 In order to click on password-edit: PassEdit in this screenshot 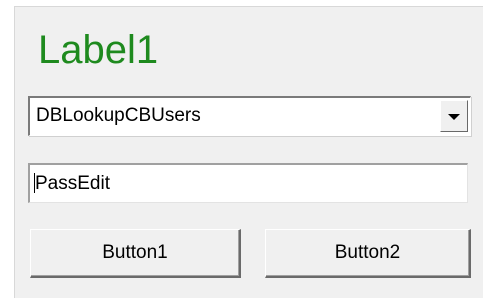, I will do `click(248, 183)`.